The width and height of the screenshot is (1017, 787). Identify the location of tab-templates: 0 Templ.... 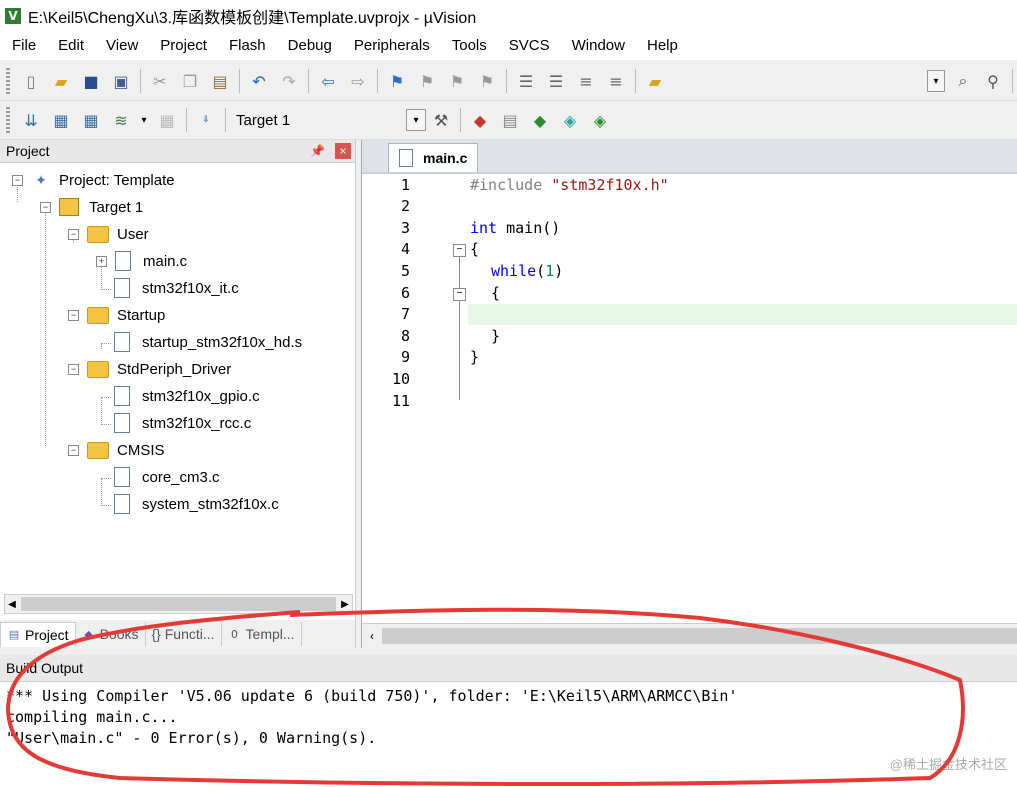
(262, 634).